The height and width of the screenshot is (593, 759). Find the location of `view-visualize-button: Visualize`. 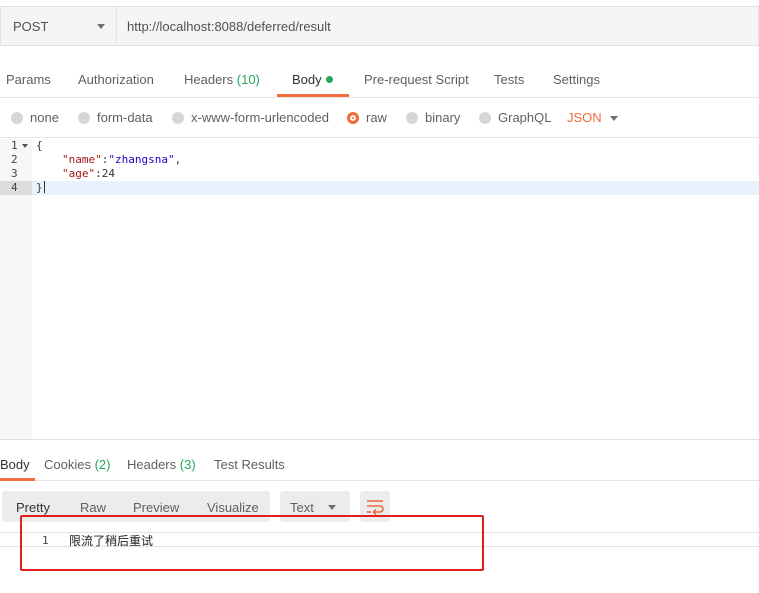

view-visualize-button: Visualize is located at coordinates (233, 507).